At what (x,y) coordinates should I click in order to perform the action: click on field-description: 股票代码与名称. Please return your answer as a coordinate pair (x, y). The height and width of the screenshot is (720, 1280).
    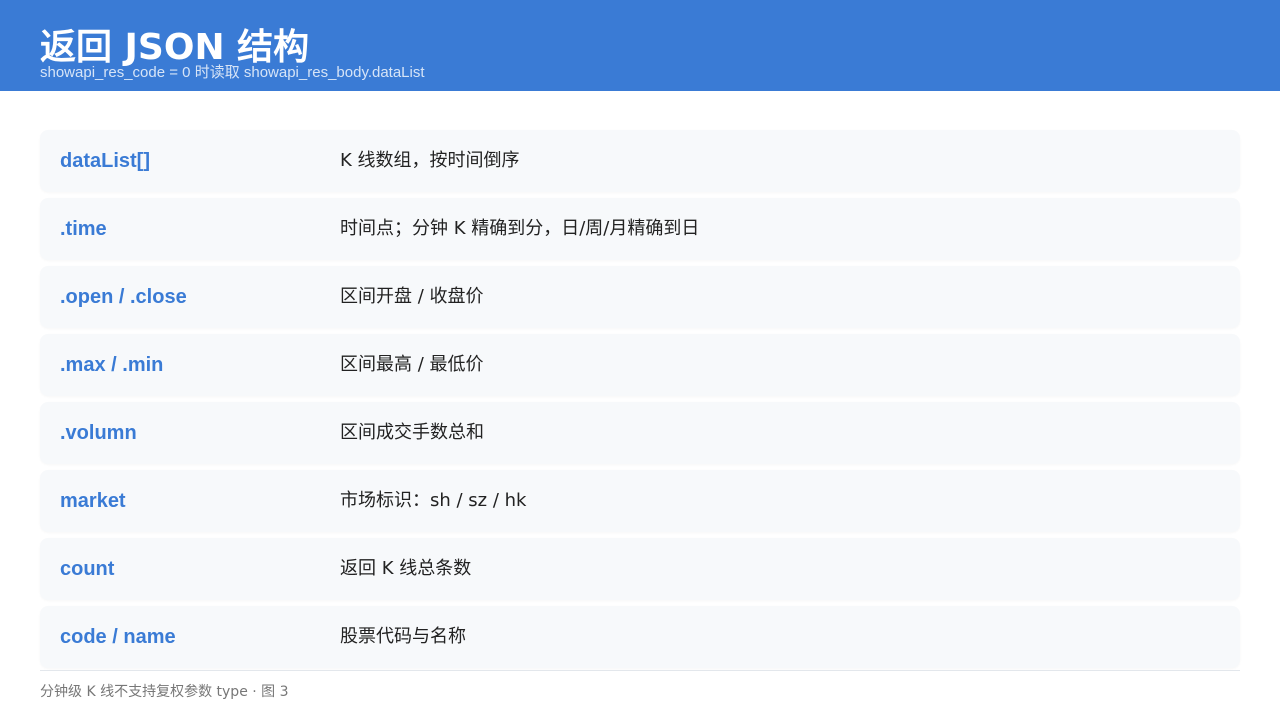
    Looking at the image, I should click on (403, 636).